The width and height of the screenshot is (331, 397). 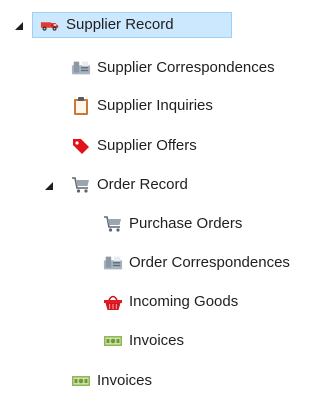 I want to click on tree-item-invoices-order: Invoices, so click(x=143, y=341).